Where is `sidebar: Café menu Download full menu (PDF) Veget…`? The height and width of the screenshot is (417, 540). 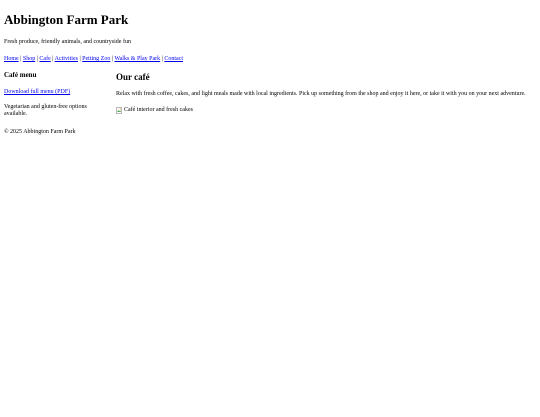 sidebar: Café menu Download full menu (PDF) Veget… is located at coordinates (56, 94).